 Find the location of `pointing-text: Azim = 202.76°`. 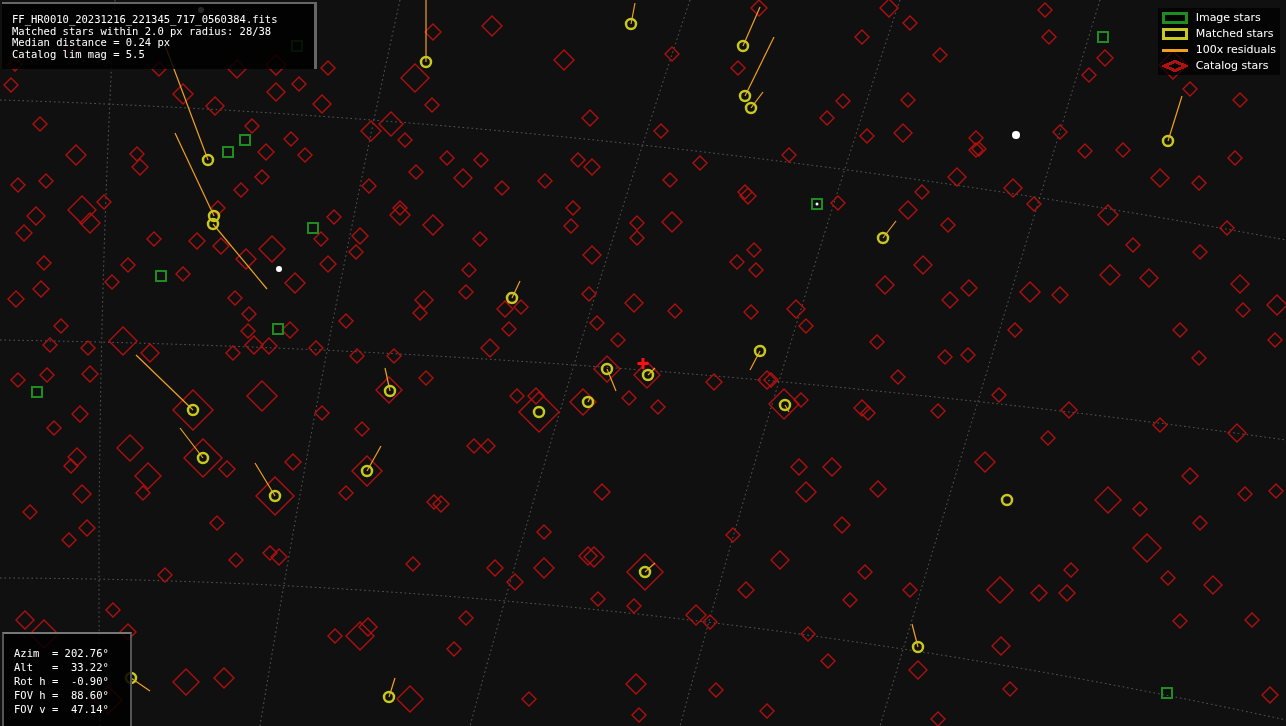

pointing-text: Azim = 202.76° is located at coordinates (62, 653).